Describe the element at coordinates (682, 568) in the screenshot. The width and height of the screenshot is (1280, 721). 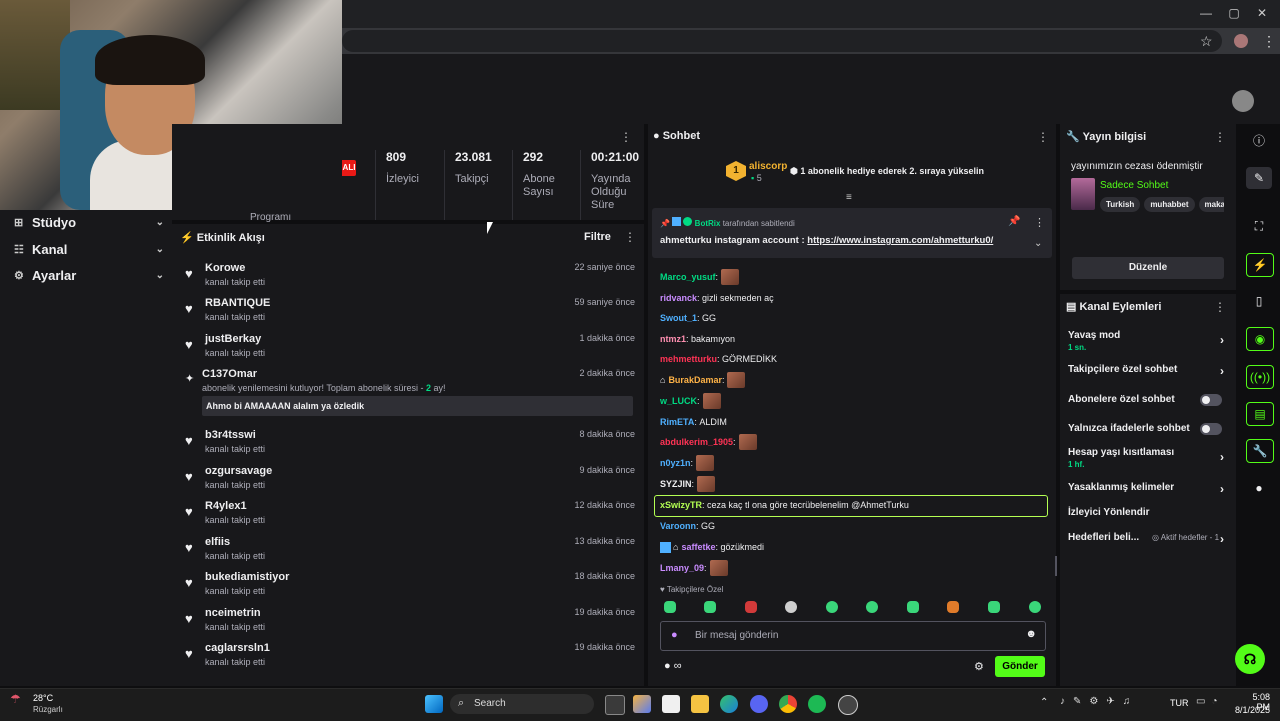
I see `chat-username: Lmany_09` at that location.